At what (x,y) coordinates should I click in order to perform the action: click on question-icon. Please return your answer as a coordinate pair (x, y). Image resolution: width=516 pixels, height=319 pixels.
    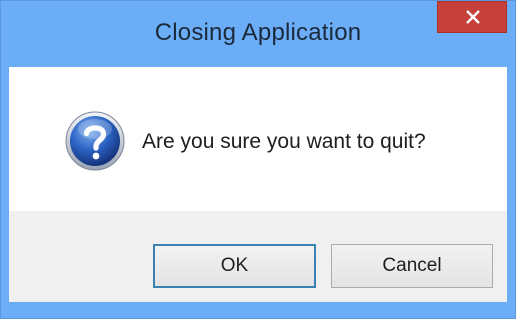
    Looking at the image, I should click on (95, 141).